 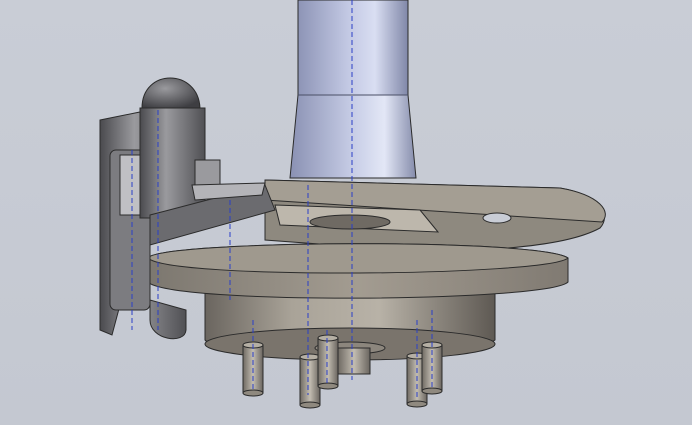 I want to click on brake-disc, so click(x=358, y=271).